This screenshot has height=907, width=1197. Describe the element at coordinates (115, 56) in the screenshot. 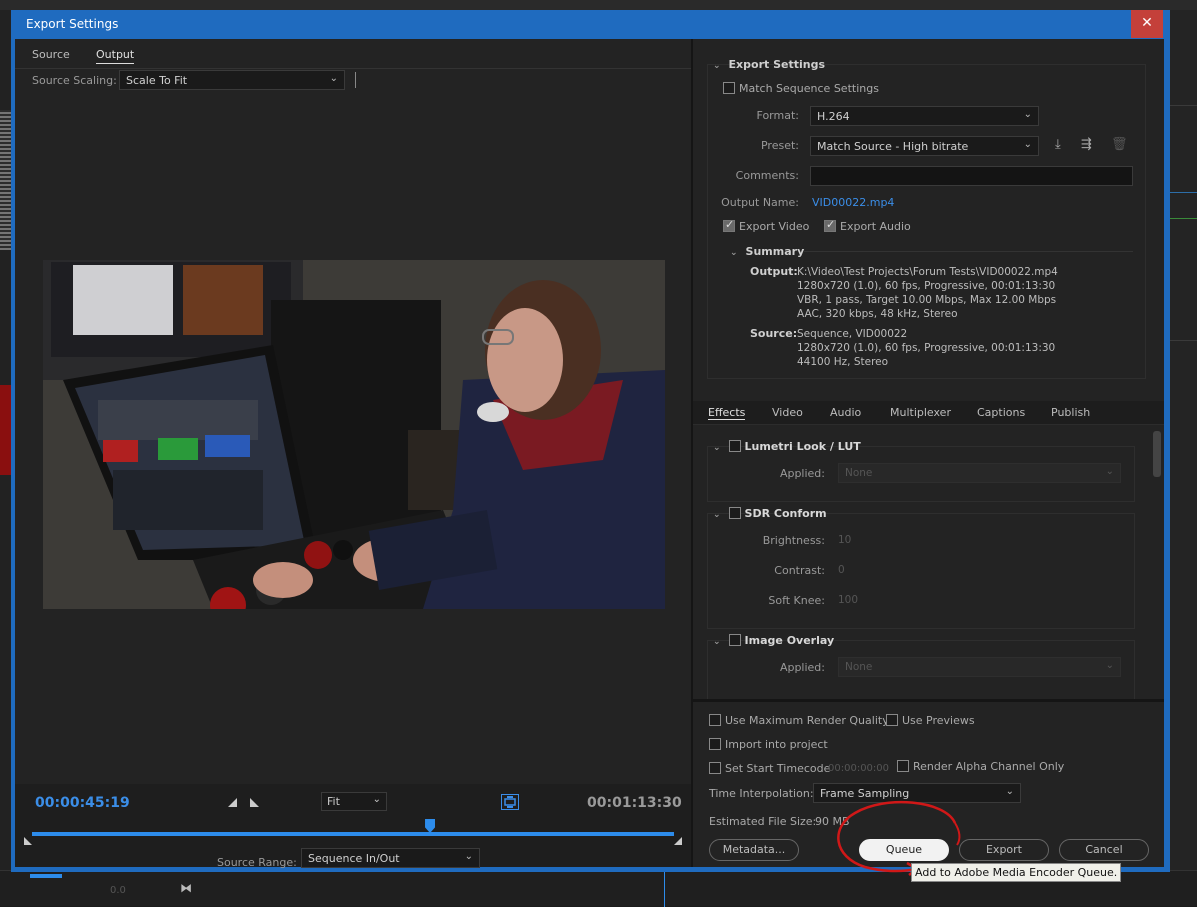

I see `tab-output: Output` at that location.